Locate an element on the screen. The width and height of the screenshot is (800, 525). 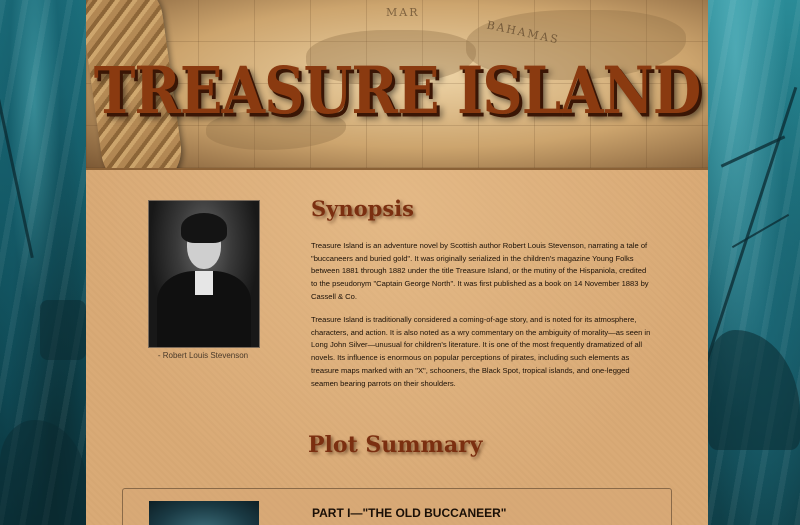
plot-part-card: PART I—"THE OLD BUCCANEER" is located at coordinates (397, 506).